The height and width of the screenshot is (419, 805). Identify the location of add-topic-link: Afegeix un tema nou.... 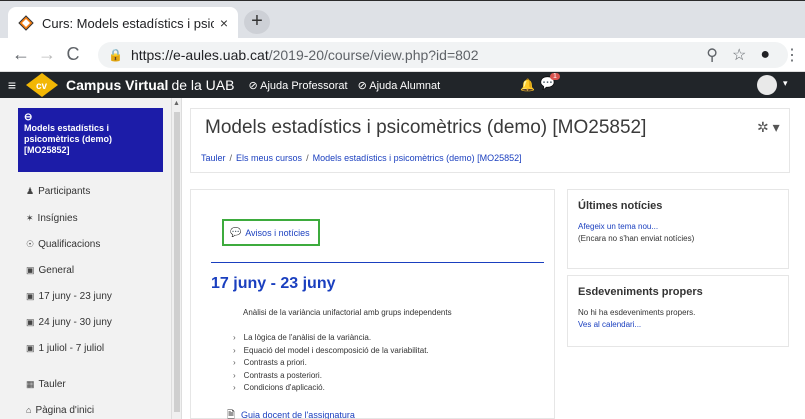
(678, 226).